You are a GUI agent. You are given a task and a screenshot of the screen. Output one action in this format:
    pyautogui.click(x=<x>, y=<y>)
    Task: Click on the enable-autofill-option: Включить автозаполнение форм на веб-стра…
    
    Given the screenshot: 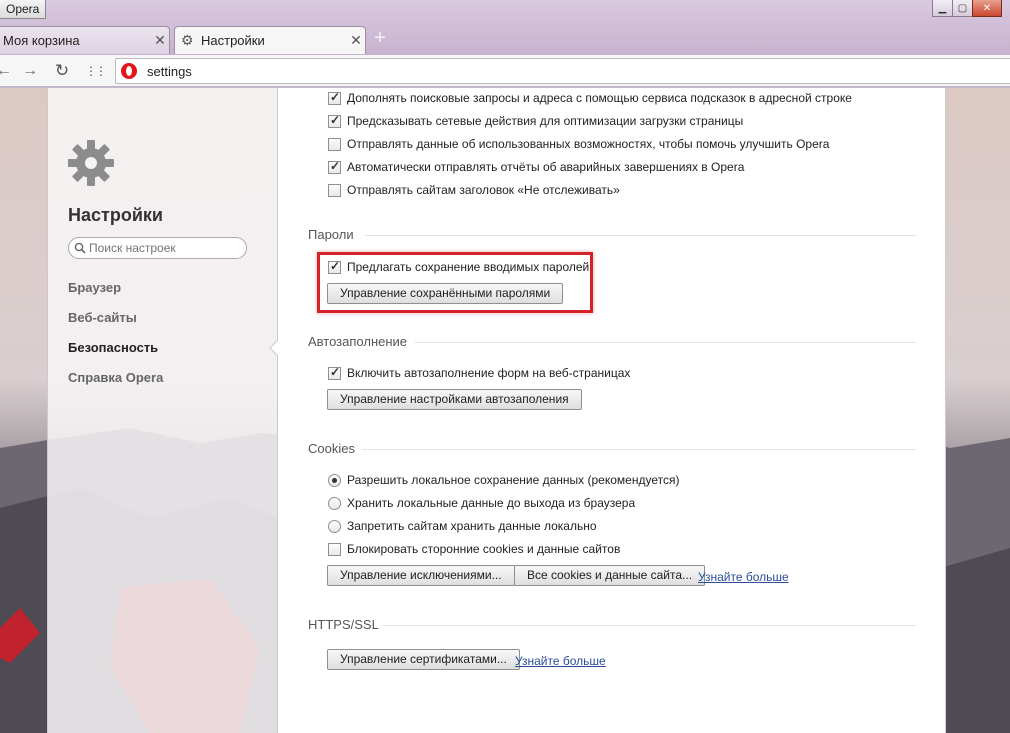 What is the action you would take?
    pyautogui.click(x=479, y=372)
    